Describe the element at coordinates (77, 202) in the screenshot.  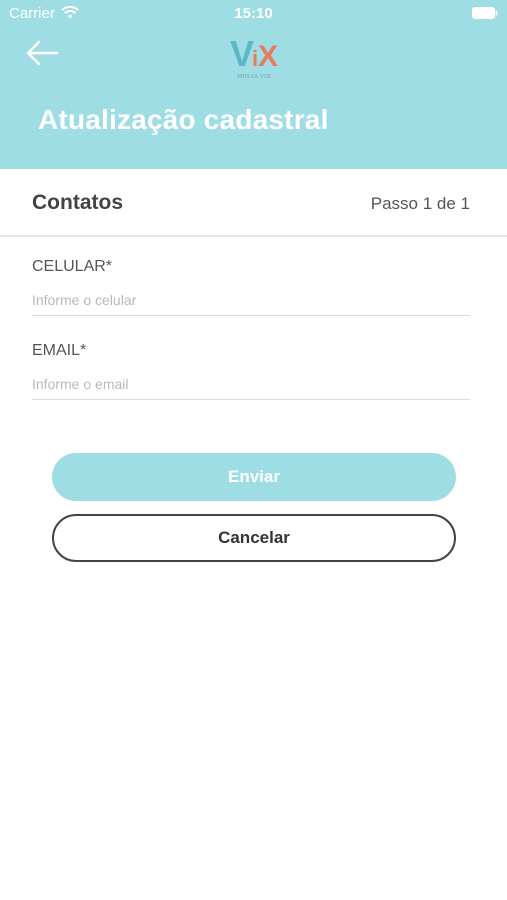
I see `section-title: Contatos` at that location.